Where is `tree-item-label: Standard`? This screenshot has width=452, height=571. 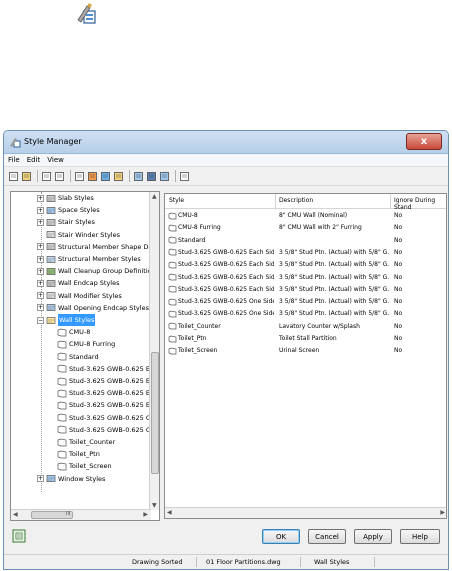
tree-item-label: Standard is located at coordinates (84, 356).